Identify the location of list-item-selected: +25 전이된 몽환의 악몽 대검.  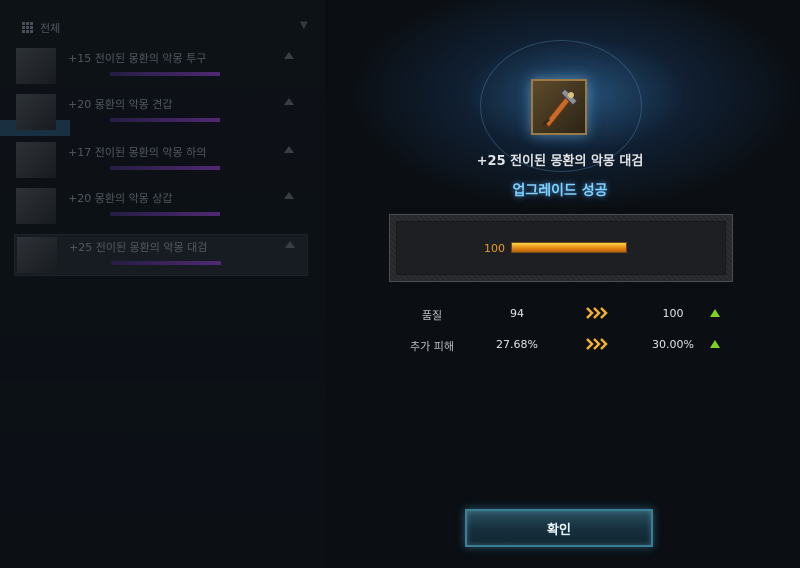
(161, 255).